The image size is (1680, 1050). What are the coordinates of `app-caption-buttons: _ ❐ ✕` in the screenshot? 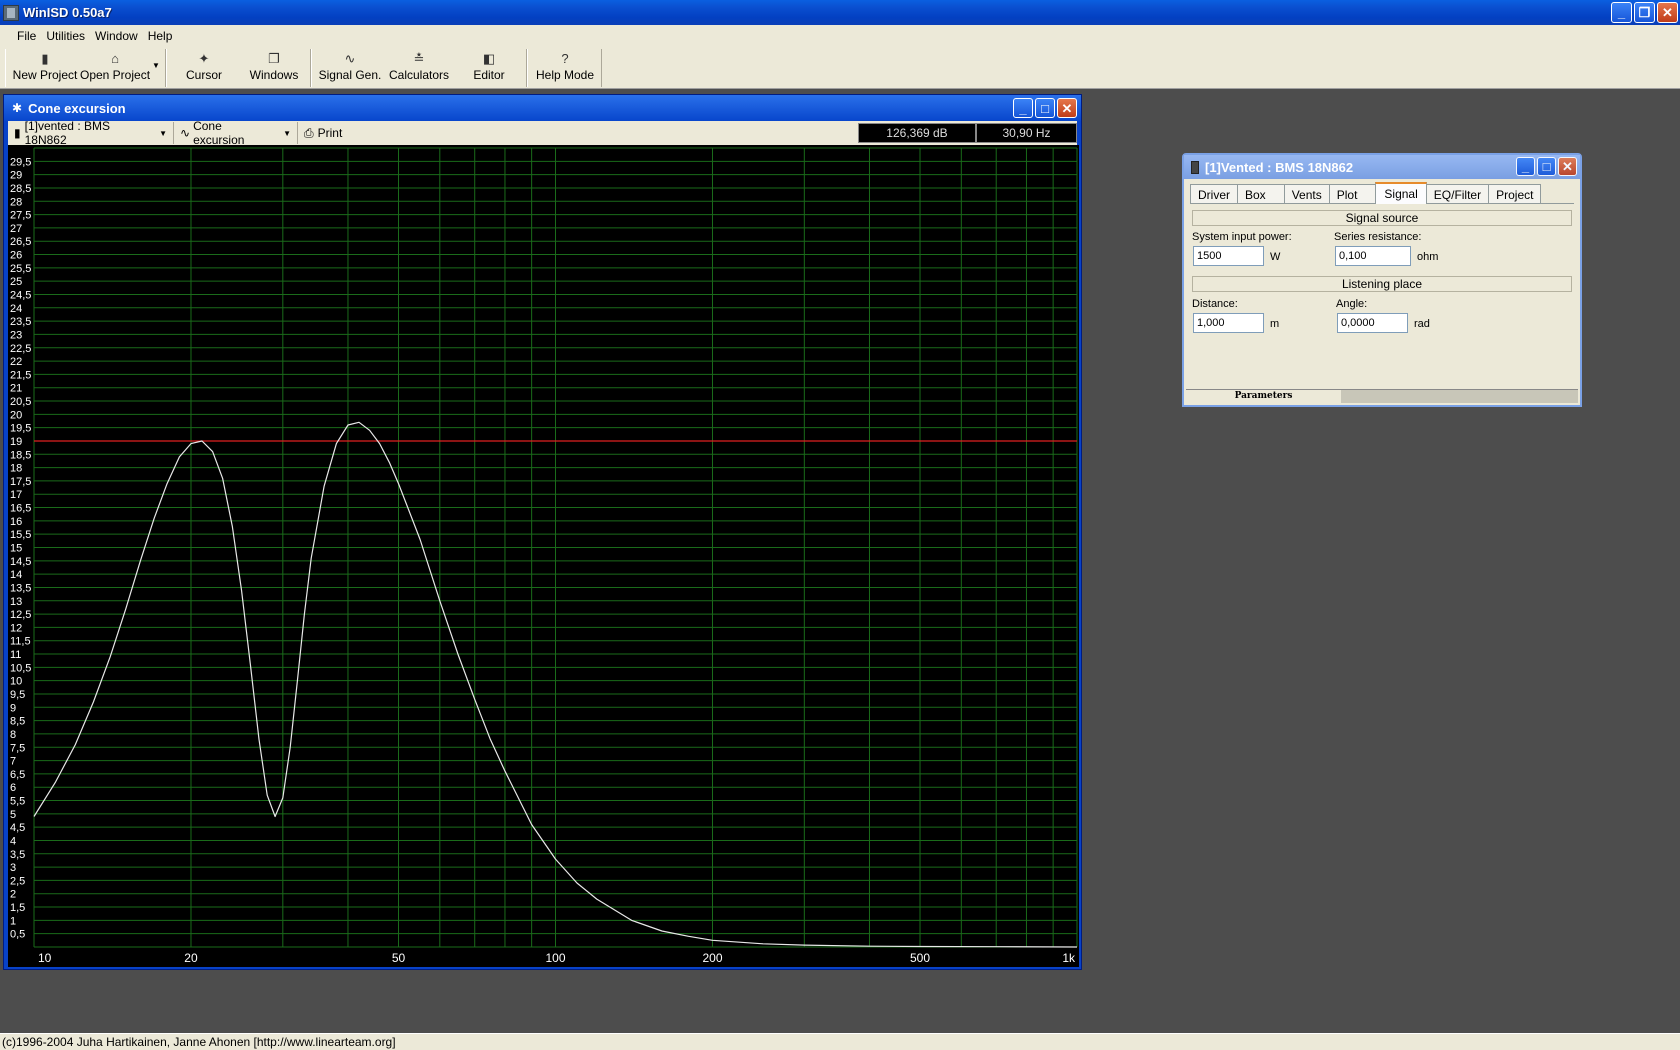 It's located at (1644, 12).